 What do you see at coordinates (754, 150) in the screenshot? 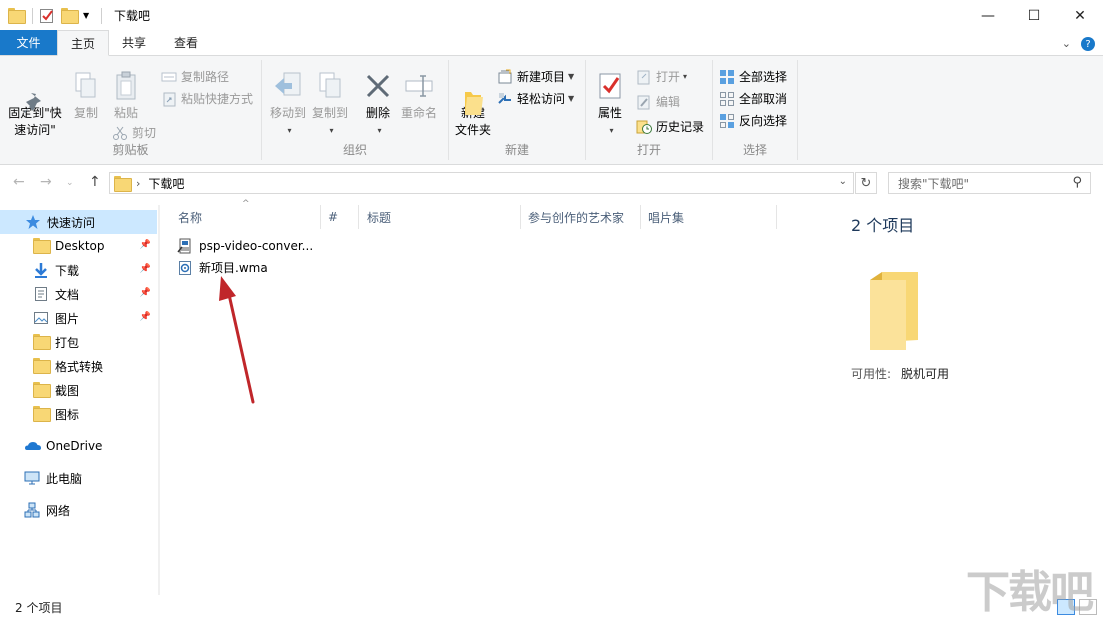
I see `select-group-label: 选择` at bounding box center [754, 150].